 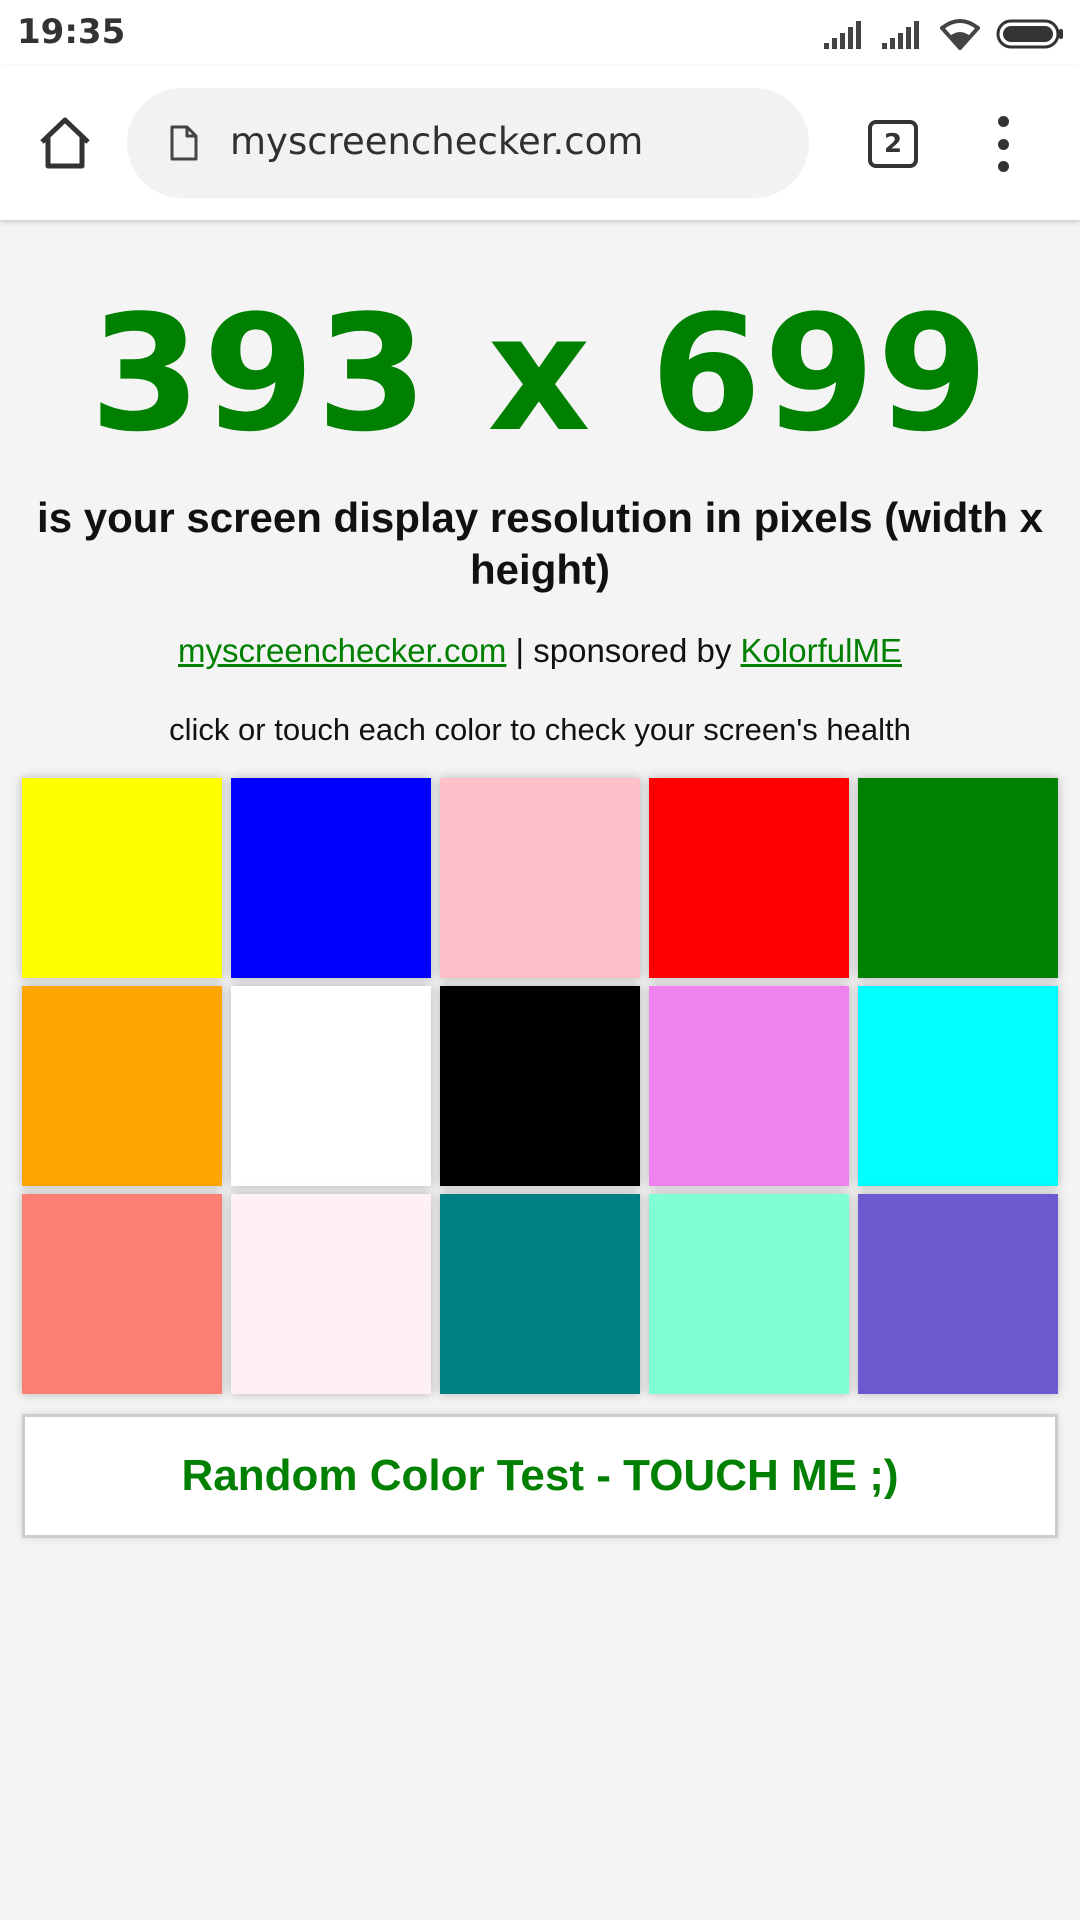 I want to click on battery-icon, so click(x=1029, y=34).